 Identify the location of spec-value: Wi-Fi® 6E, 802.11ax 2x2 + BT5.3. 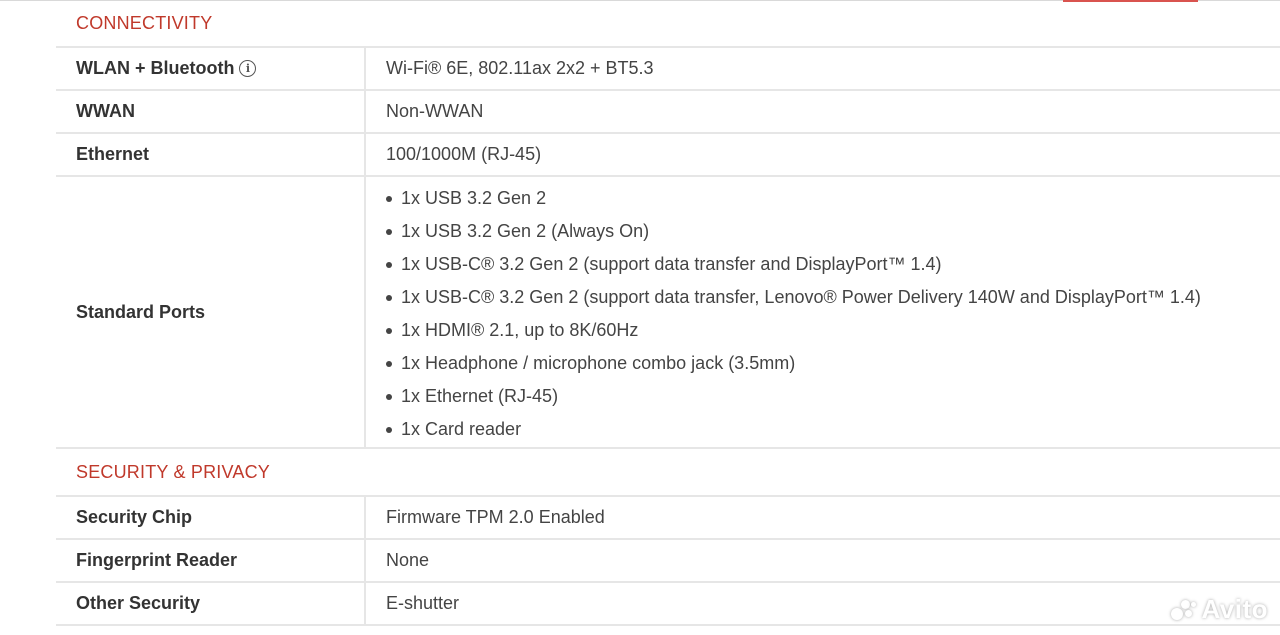
(520, 68).